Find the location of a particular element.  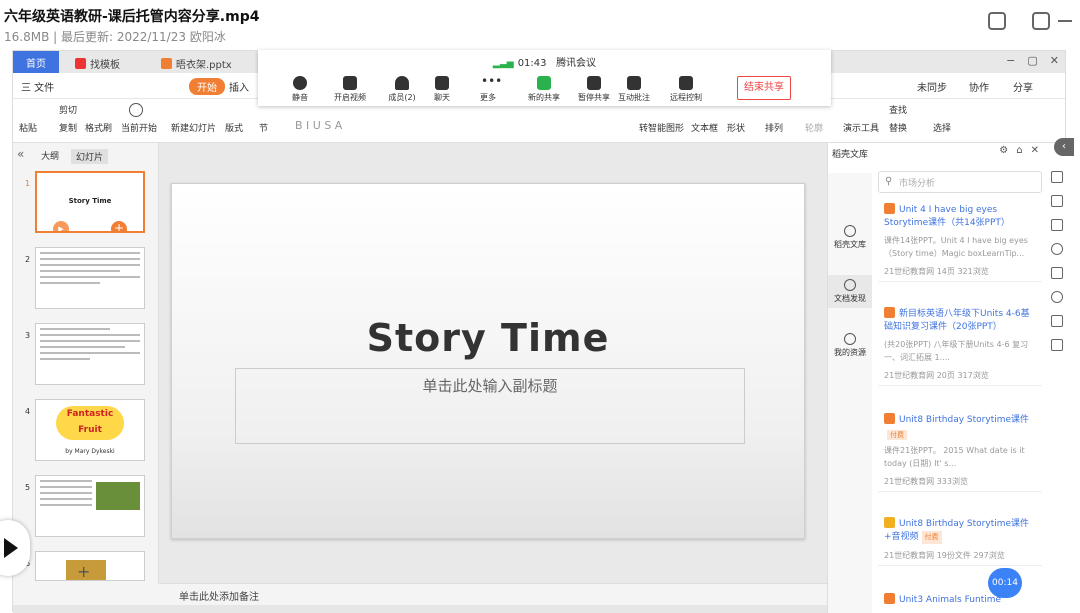

video-button: 开启视频 is located at coordinates (350, 89).